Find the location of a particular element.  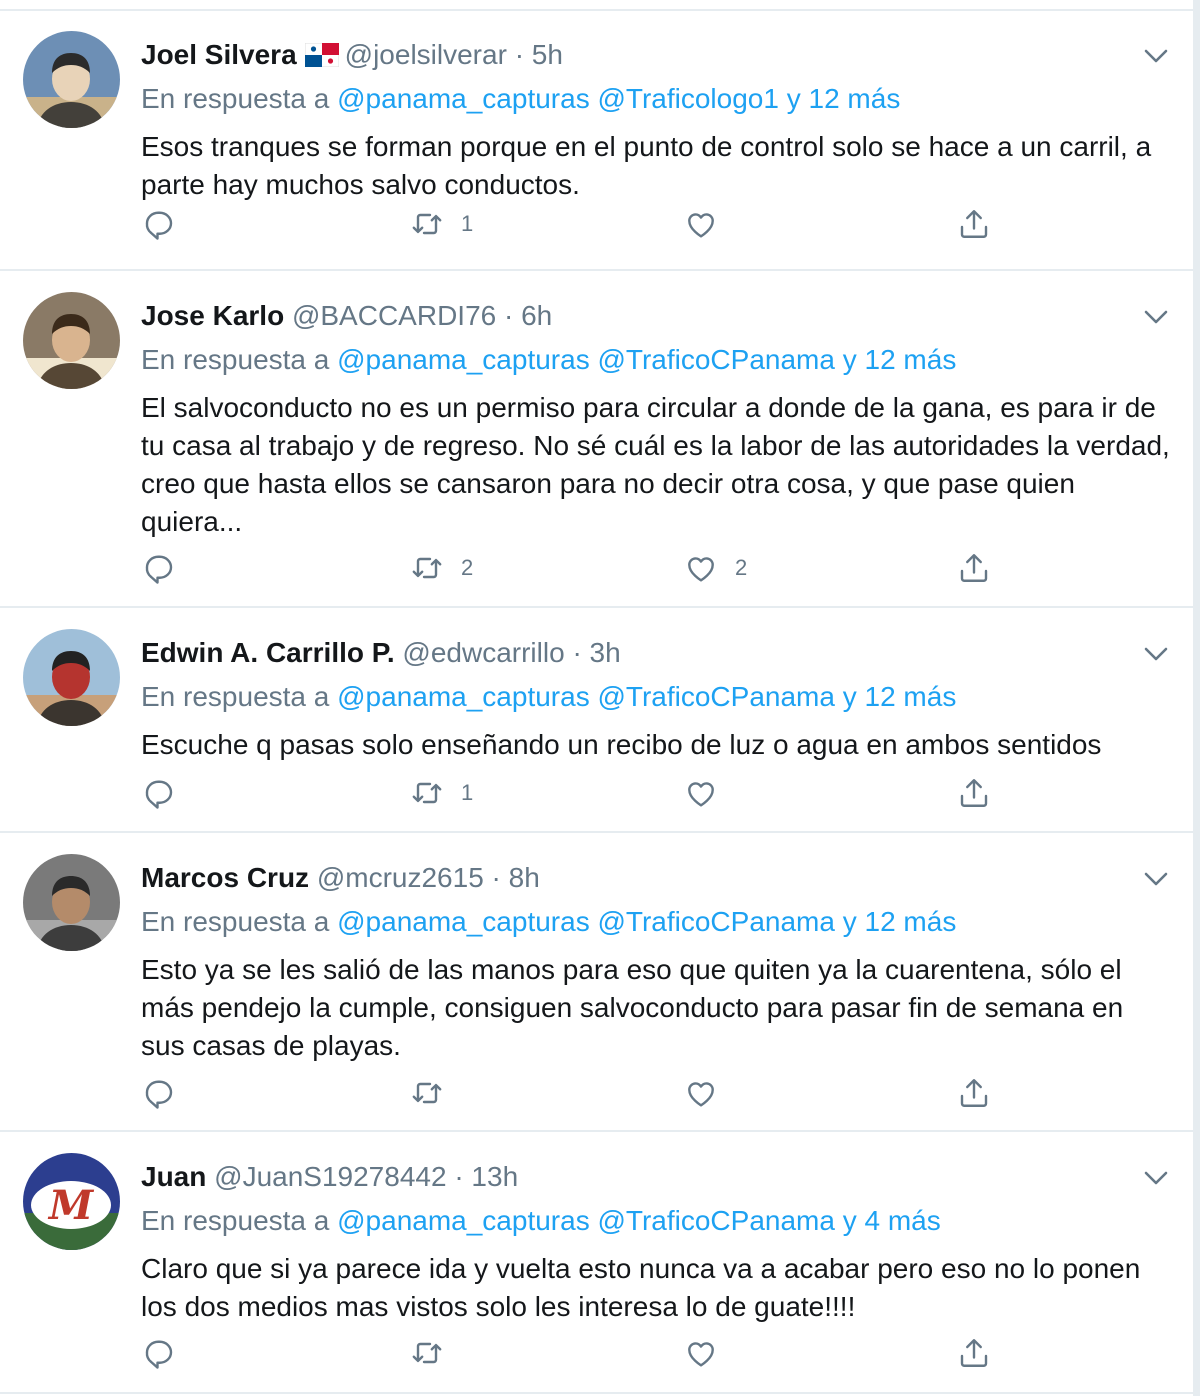

avatar: M is located at coordinates (71, 1201).